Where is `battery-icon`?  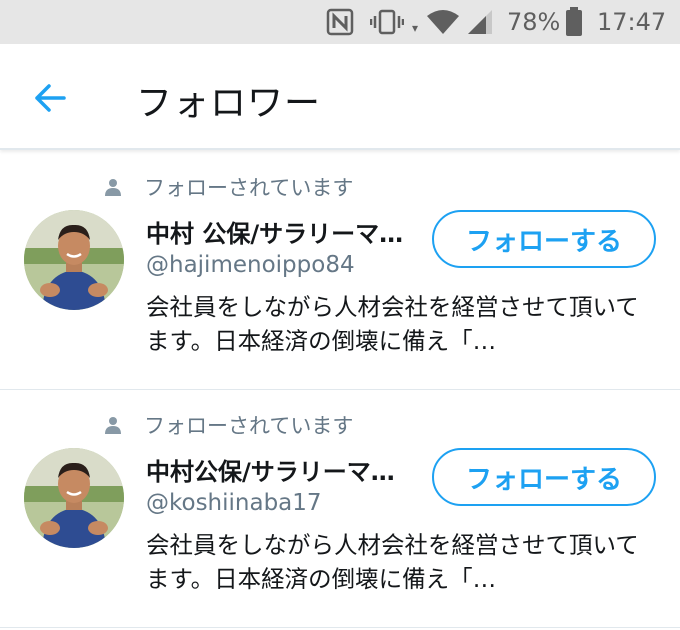
battery-icon is located at coordinates (574, 22).